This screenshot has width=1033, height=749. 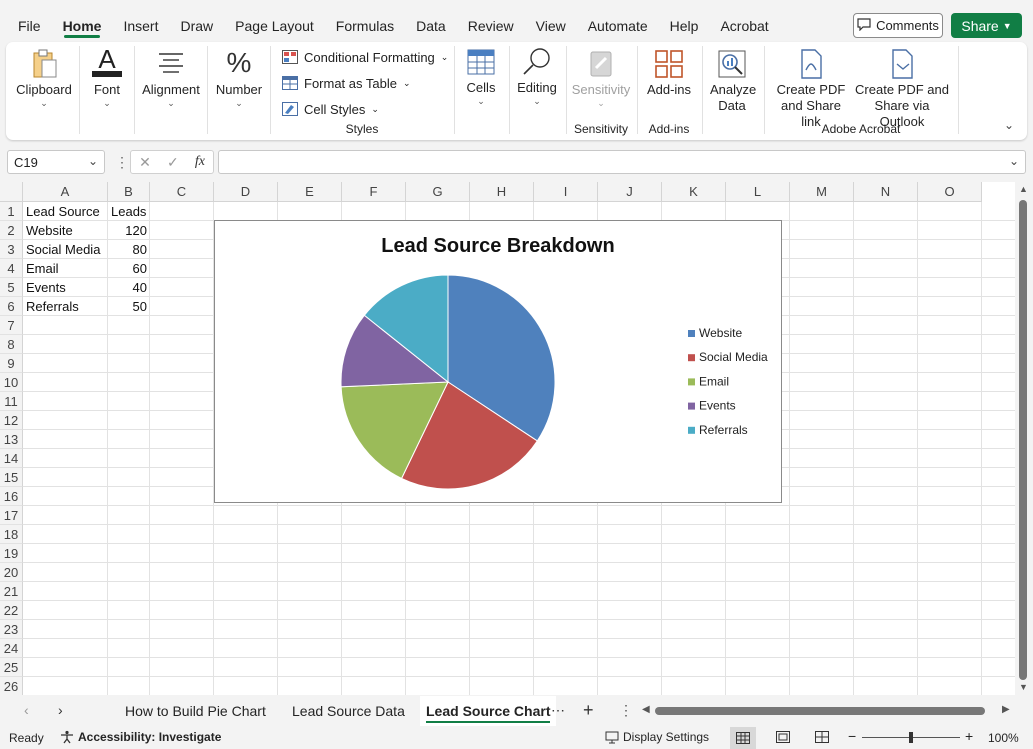 What do you see at coordinates (107, 77) in the screenshot?
I see `font-button: A Font ⌄` at bounding box center [107, 77].